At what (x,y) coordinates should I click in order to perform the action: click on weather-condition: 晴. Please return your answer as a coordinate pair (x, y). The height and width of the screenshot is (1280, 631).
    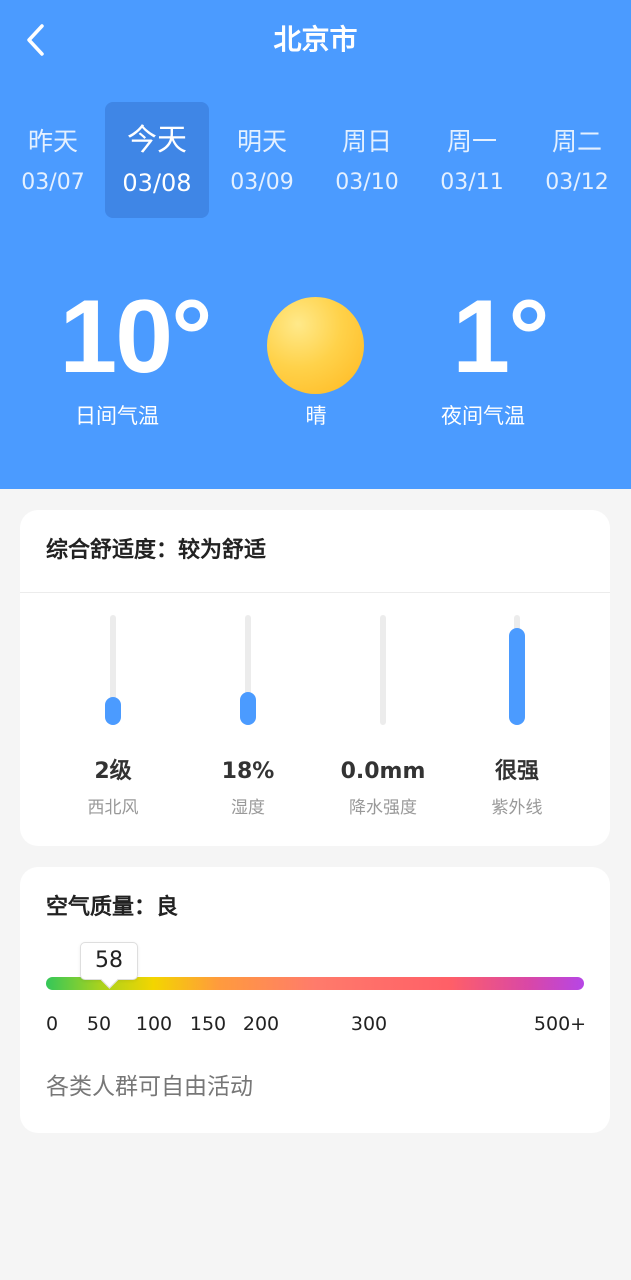
    Looking at the image, I should click on (316, 416).